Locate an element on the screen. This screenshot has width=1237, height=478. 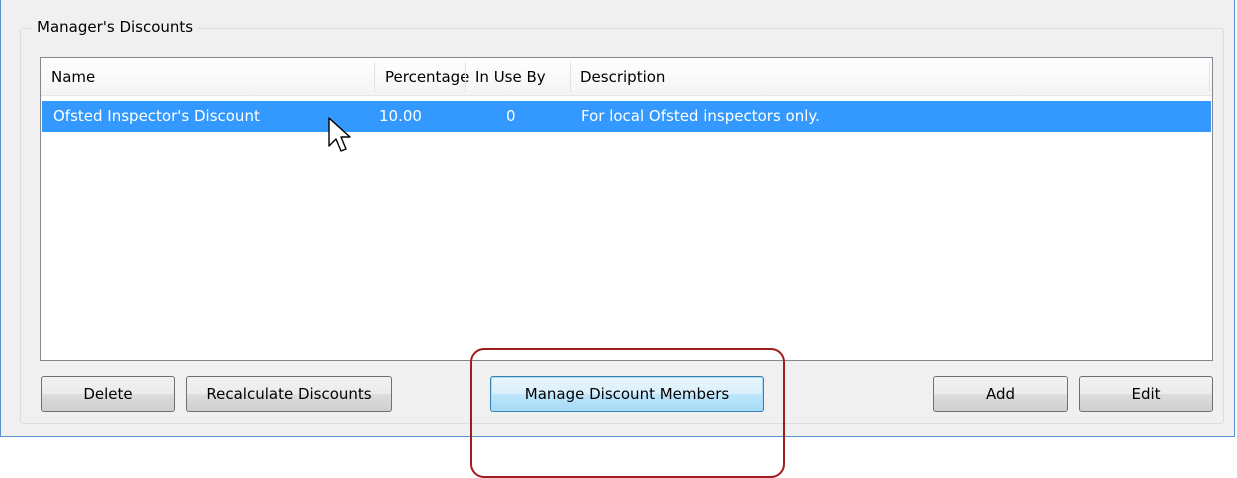
manage-discount-members-button: Manage Discount Members is located at coordinates (627, 394).